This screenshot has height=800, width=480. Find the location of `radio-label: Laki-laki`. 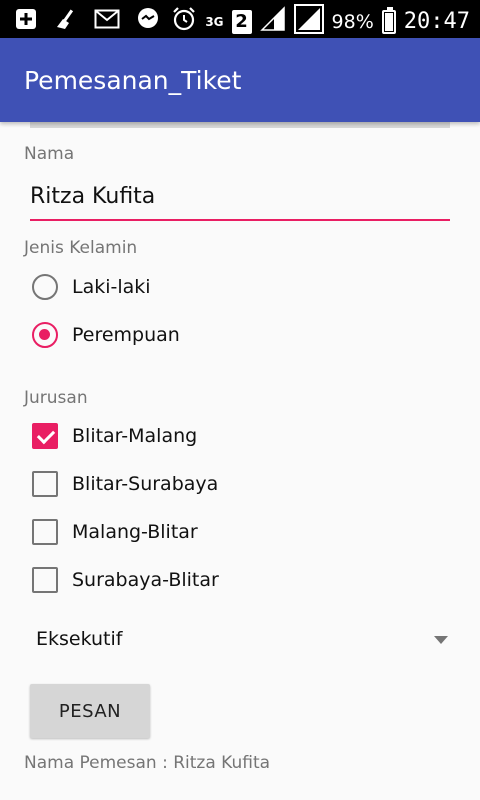

radio-label: Laki-laki is located at coordinates (111, 287).